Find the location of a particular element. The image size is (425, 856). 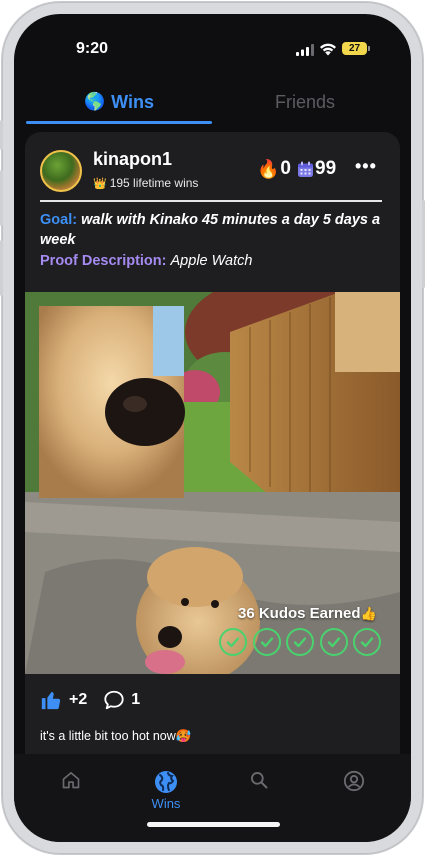

calendar-icon is located at coordinates (305, 169).